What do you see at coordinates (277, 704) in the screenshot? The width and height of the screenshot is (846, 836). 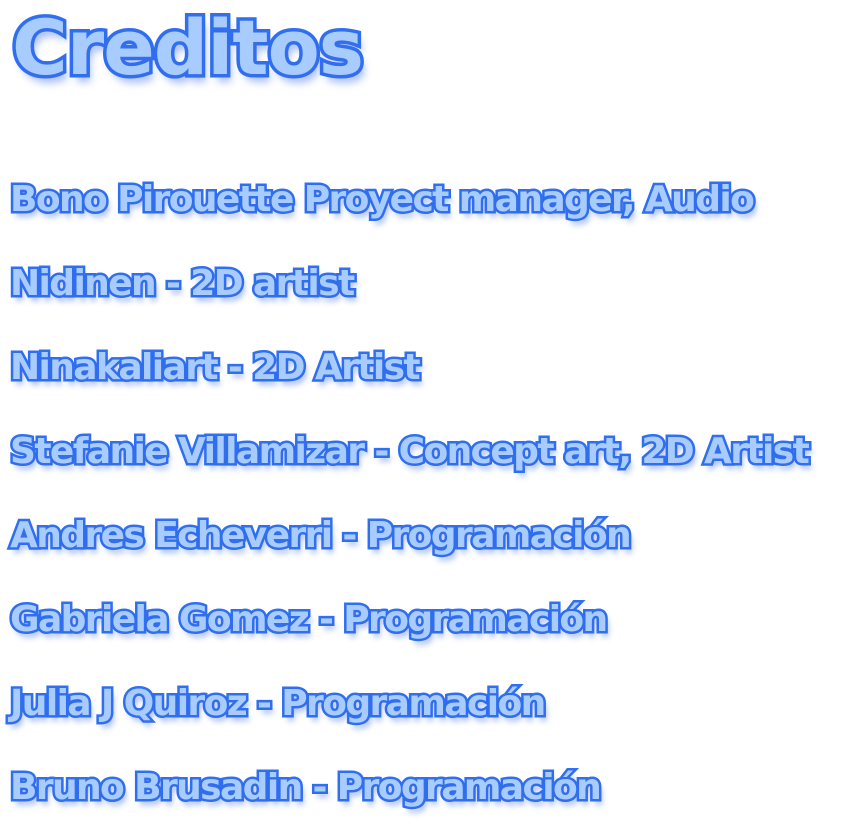 I see `credit-line: Julia J Quiroz - Programación` at bounding box center [277, 704].